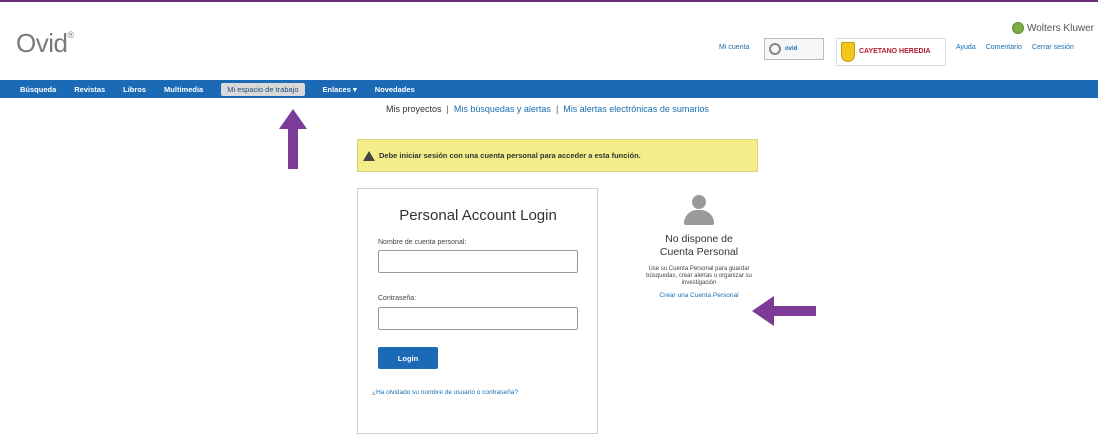  What do you see at coordinates (414, 109) in the screenshot?
I see `subnav-mis-proyectos: Mis proyectos` at bounding box center [414, 109].